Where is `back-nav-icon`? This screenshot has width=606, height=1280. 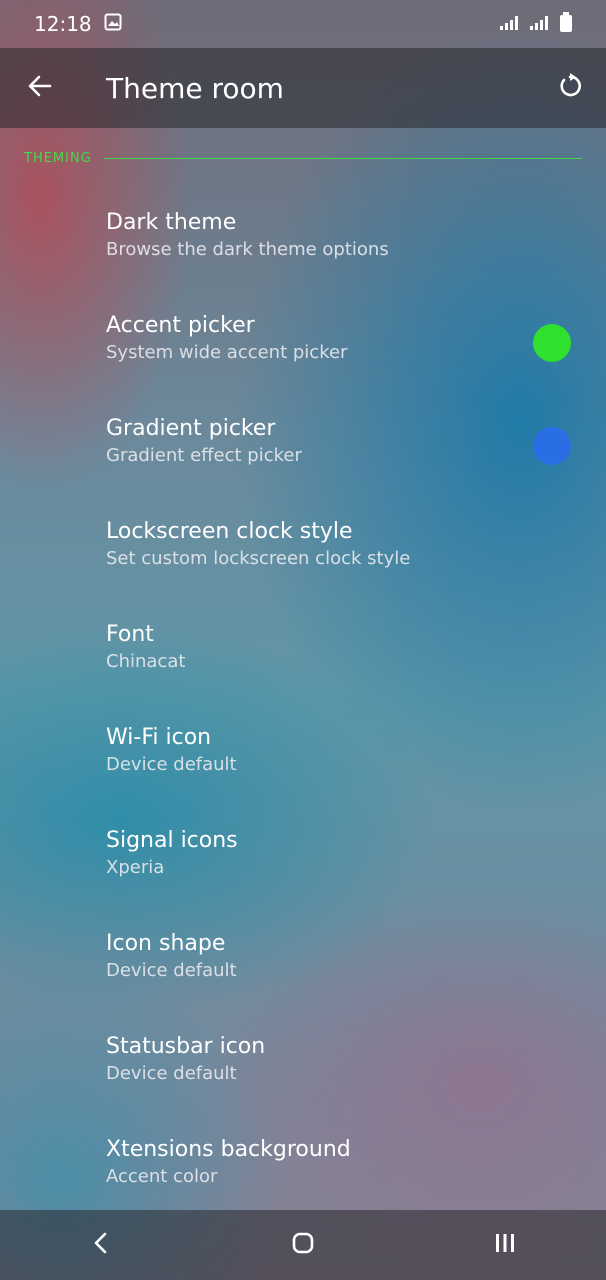 back-nav-icon is located at coordinates (101, 1245).